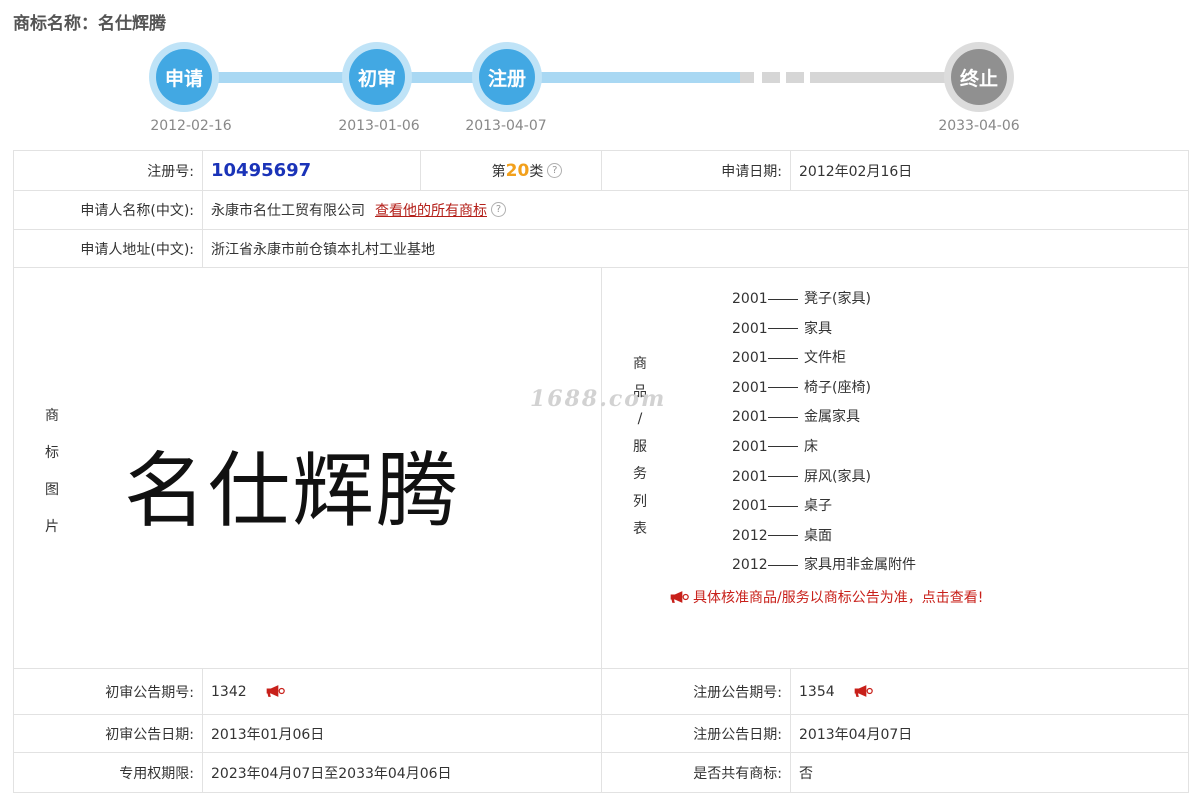 This screenshot has width=1195, height=794. What do you see at coordinates (832, 417) in the screenshot?
I see `goods-name: 金属家具` at bounding box center [832, 417].